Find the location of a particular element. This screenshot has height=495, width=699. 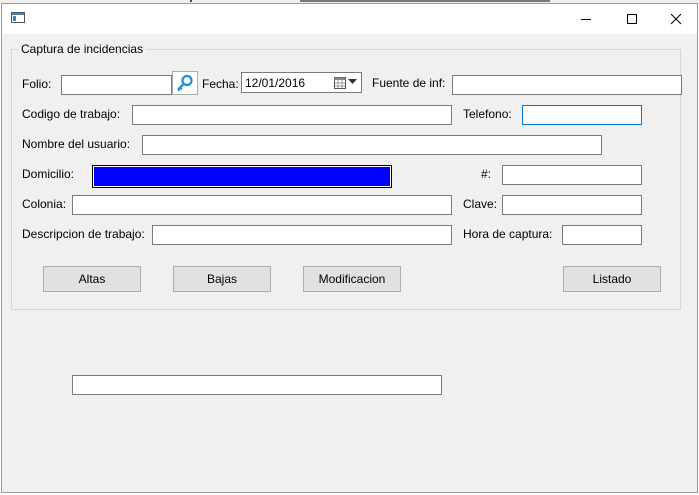

minimize-icon is located at coordinates (586, 19).